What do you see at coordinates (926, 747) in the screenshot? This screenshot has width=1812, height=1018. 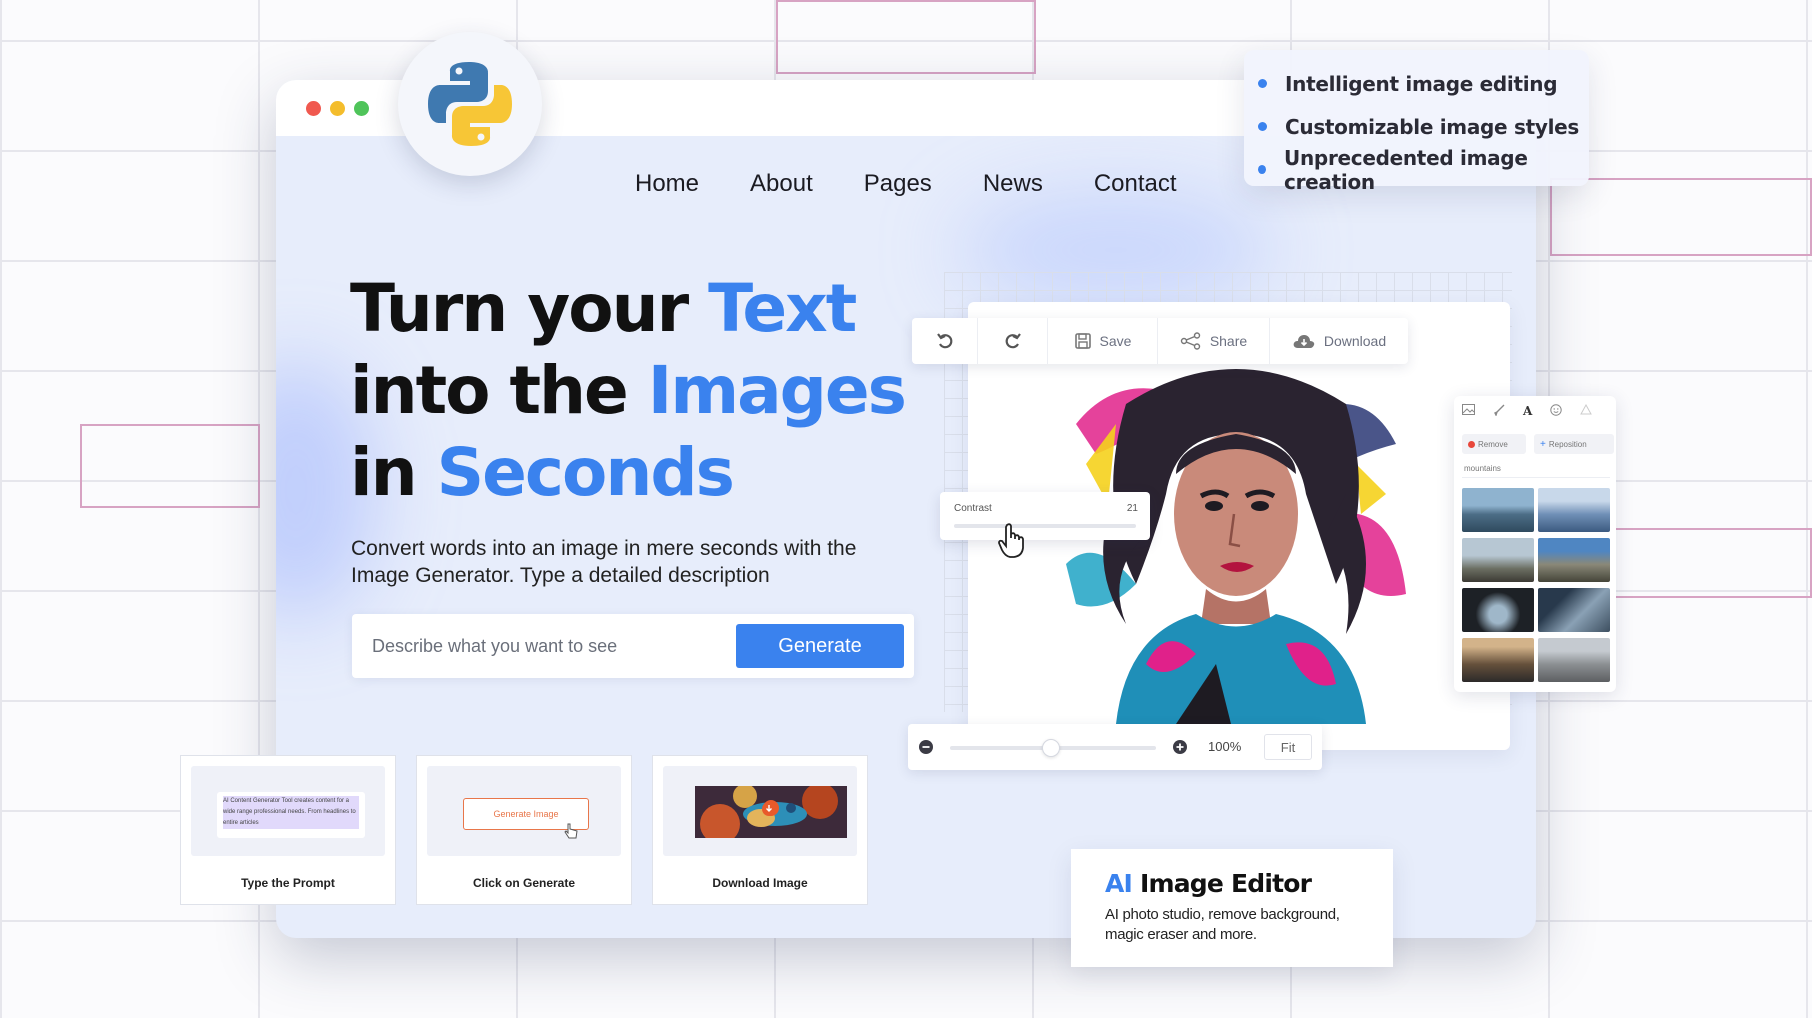 I see `zoom-out-icon` at bounding box center [926, 747].